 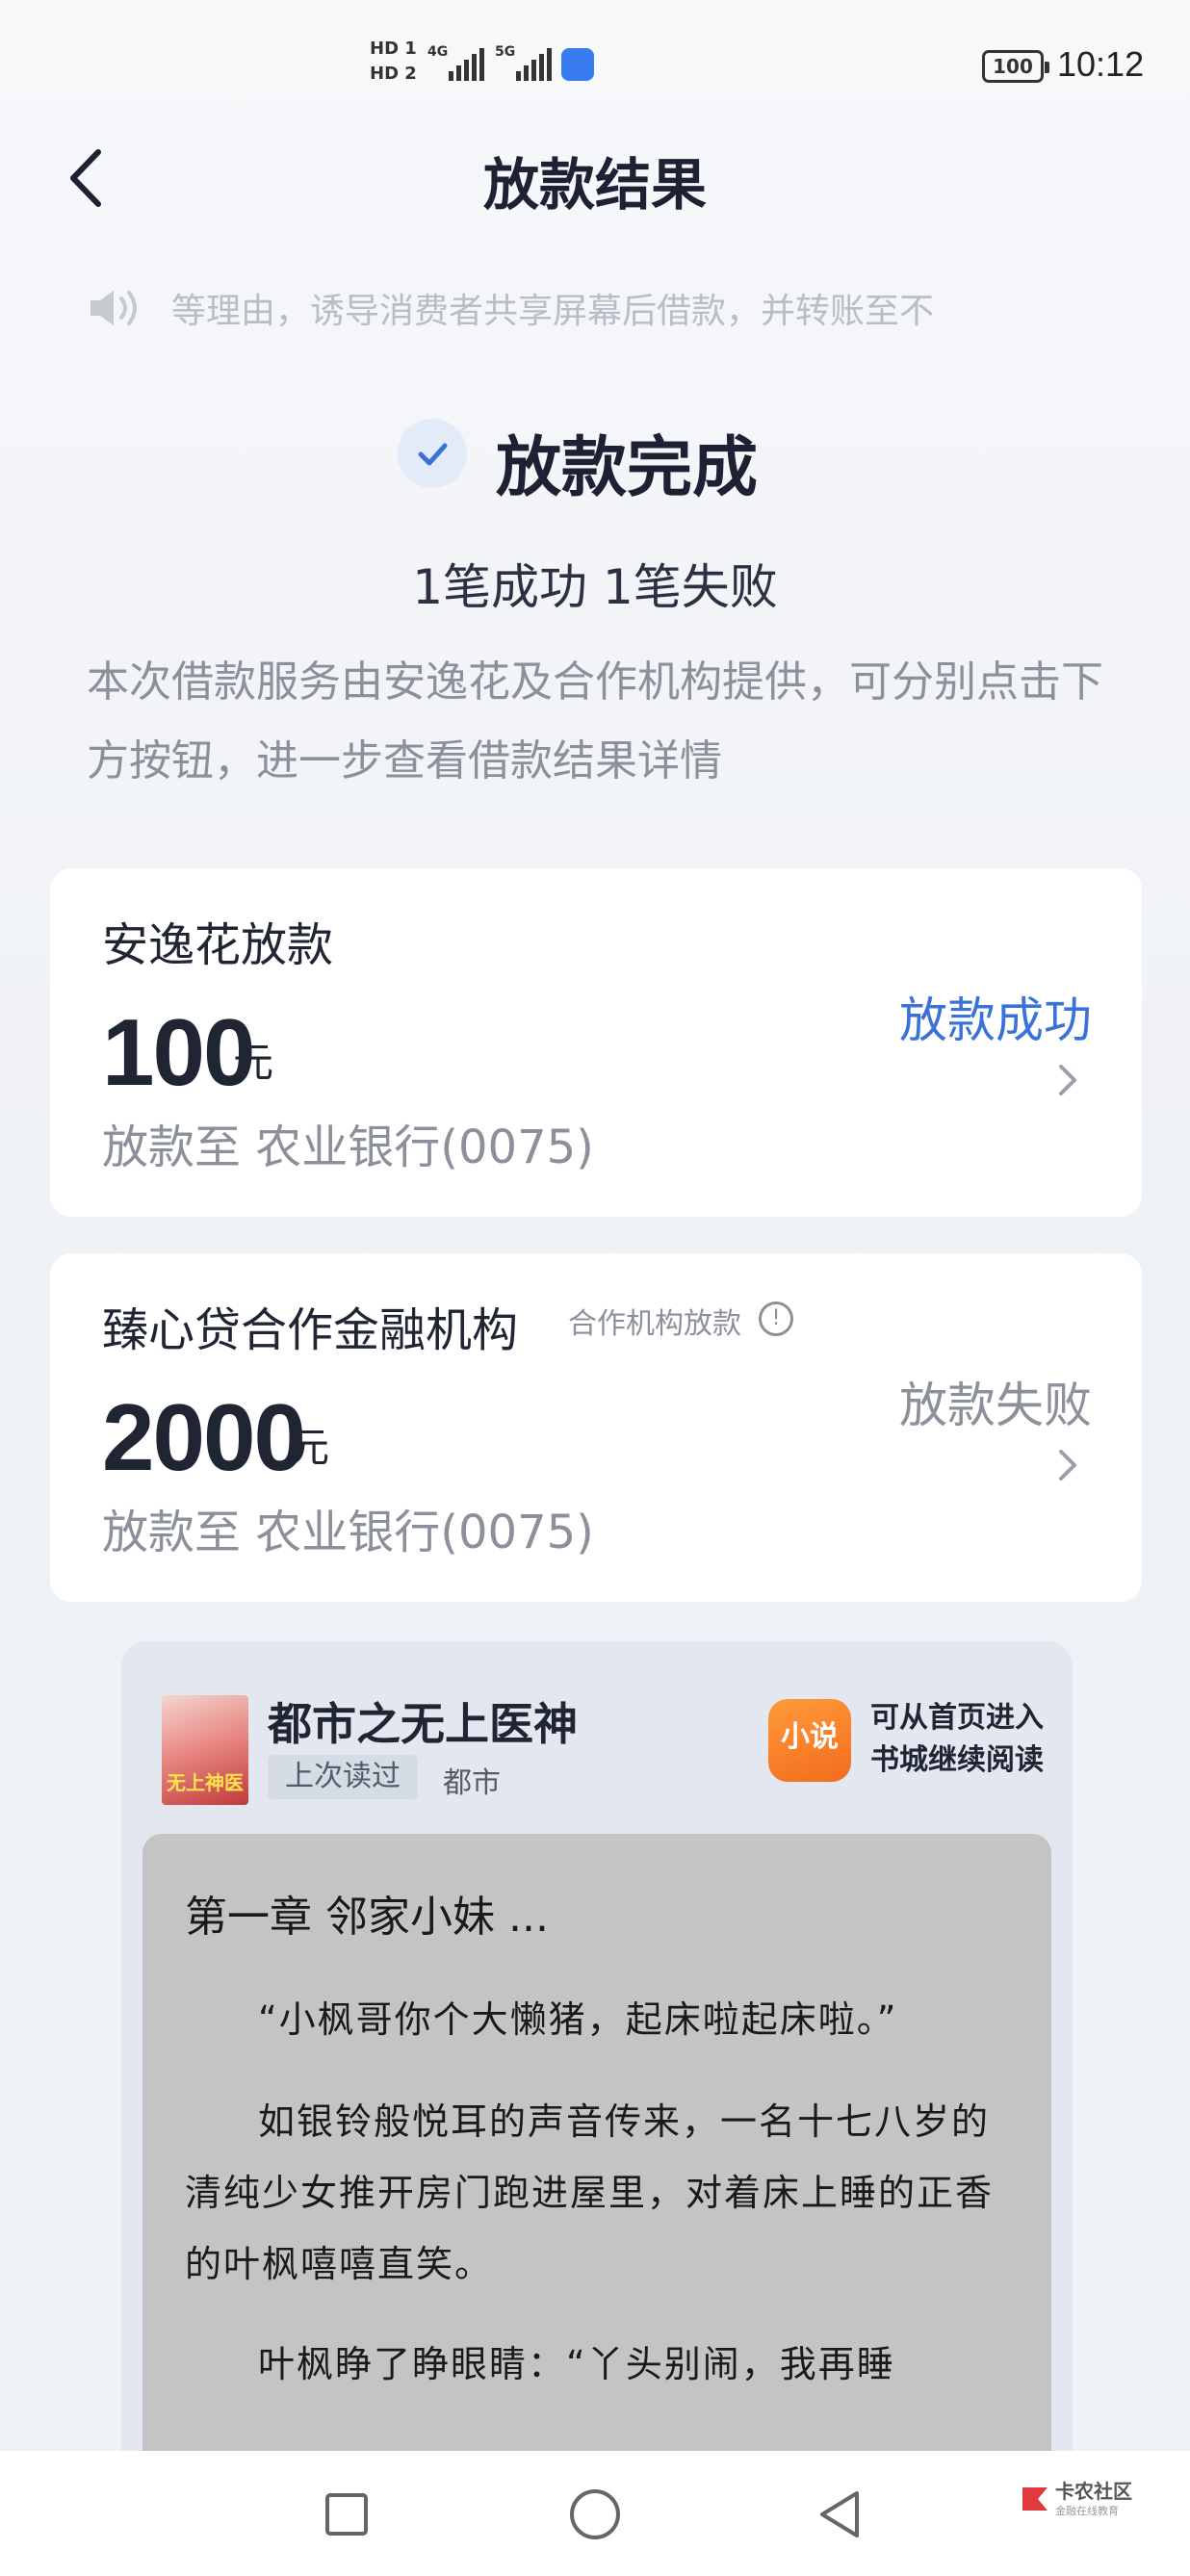 What do you see at coordinates (423, 1721) in the screenshot?
I see `novel-title: 都市之无上医神` at bounding box center [423, 1721].